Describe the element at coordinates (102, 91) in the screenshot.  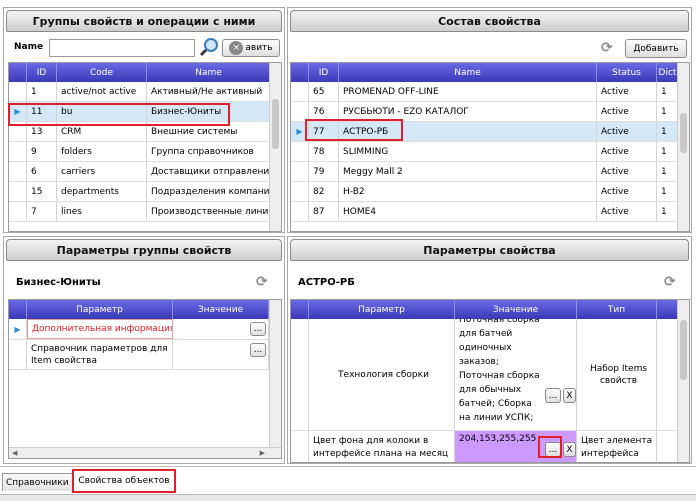
I see `cell-code: active/not active` at that location.